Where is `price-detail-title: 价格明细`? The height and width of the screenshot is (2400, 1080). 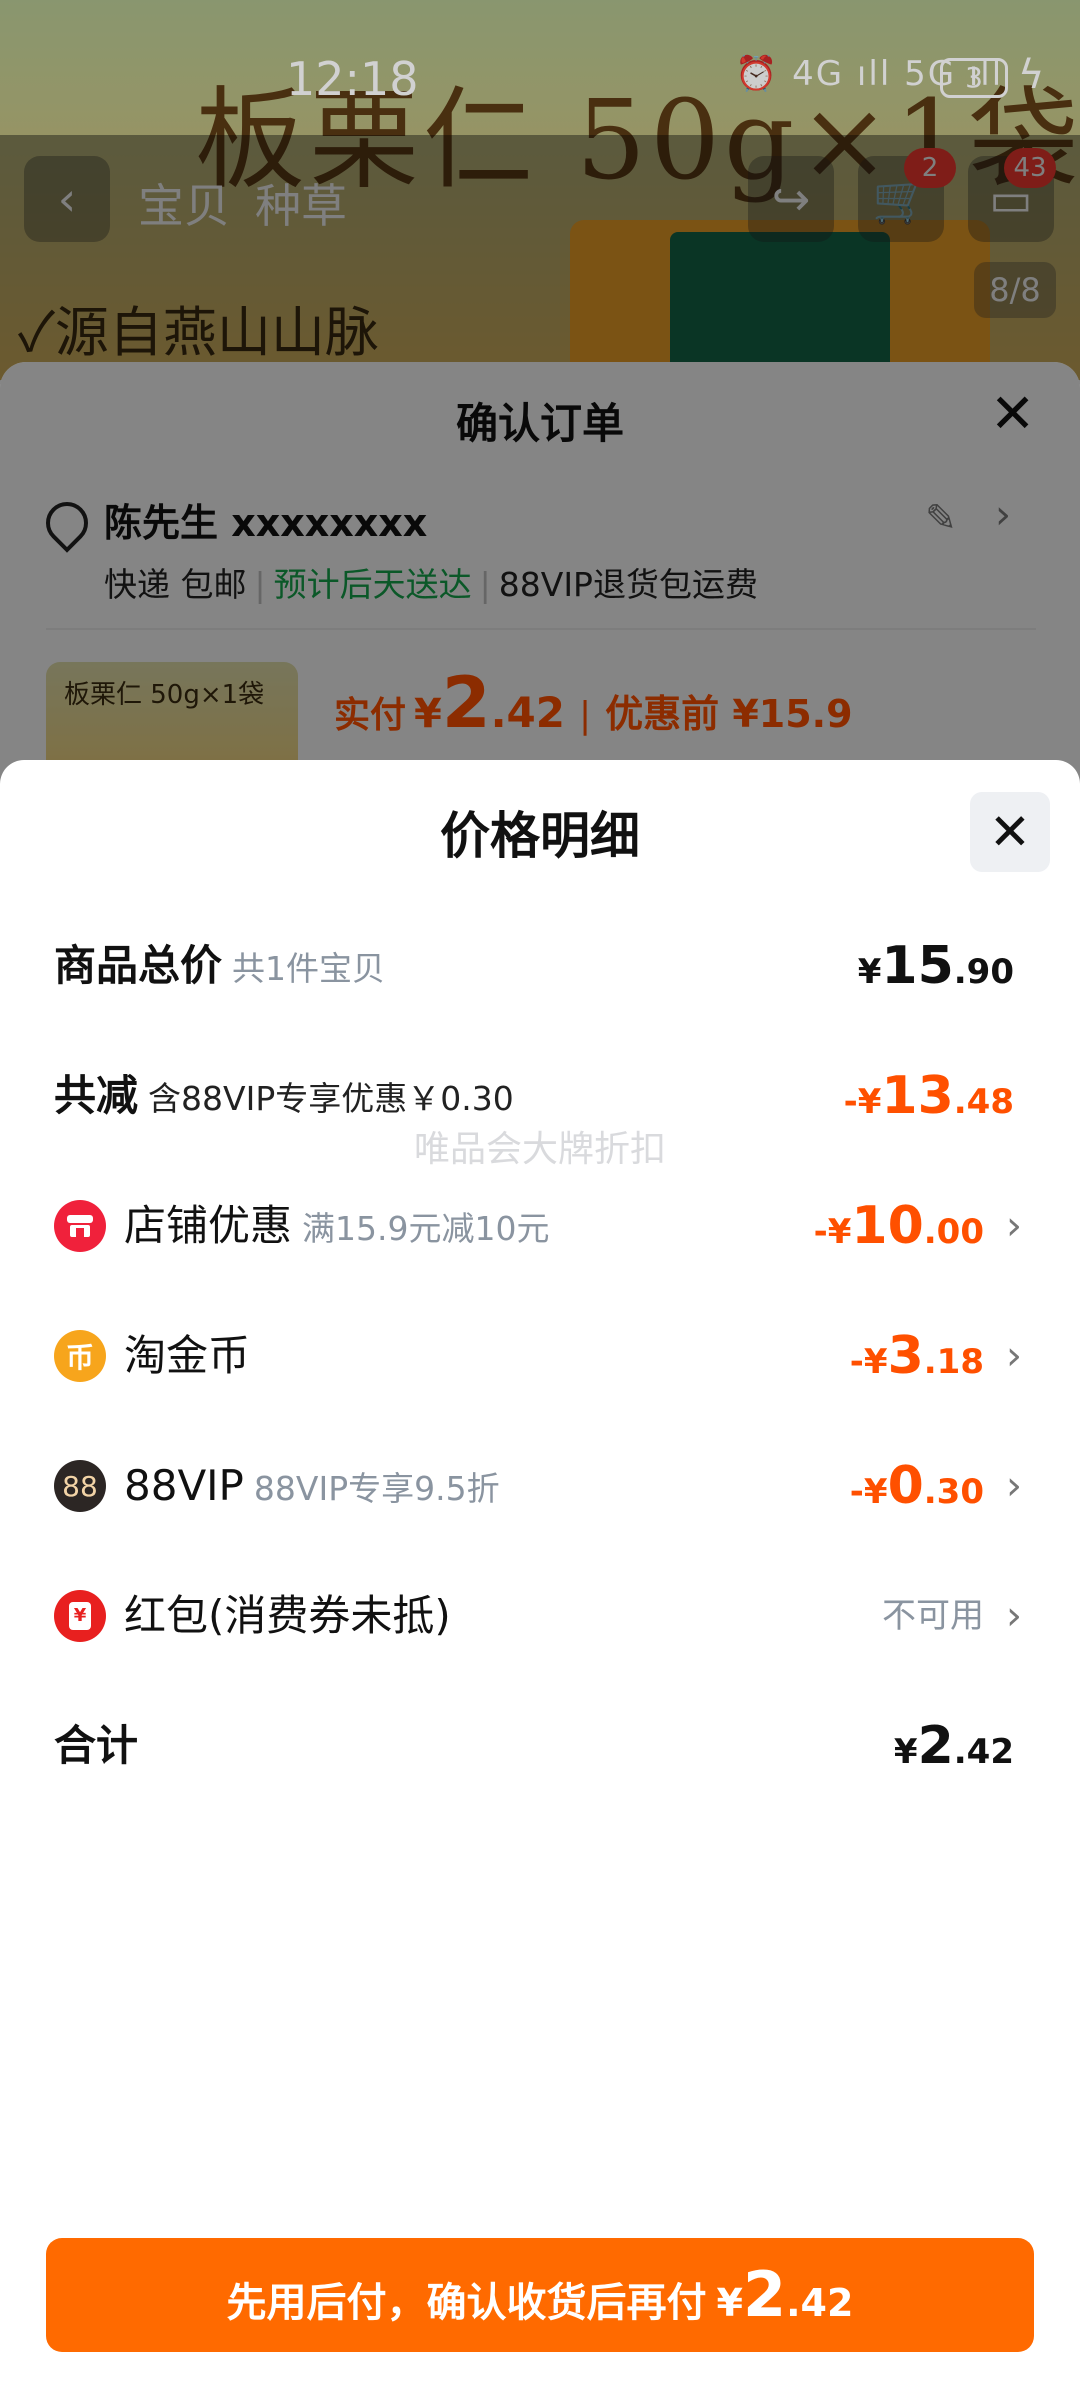
price-detail-title: 价格明细 is located at coordinates (540, 836).